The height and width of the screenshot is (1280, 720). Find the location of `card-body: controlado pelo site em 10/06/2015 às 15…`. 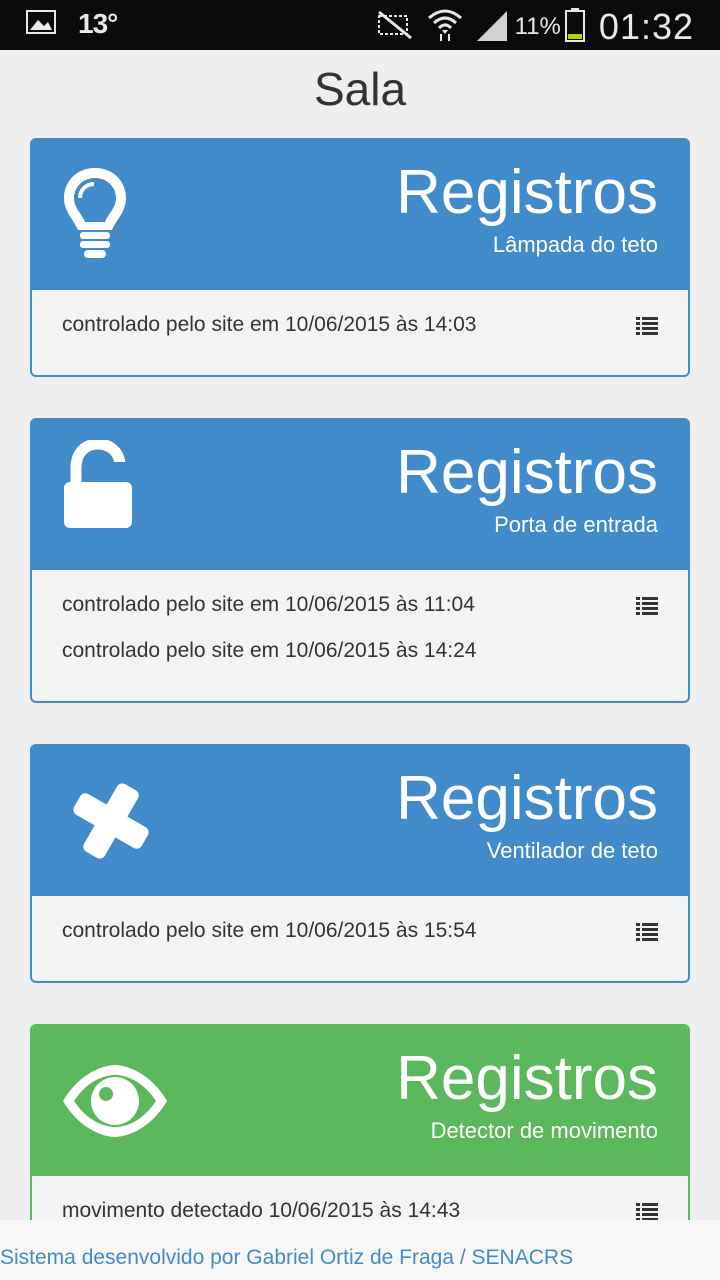

card-body: controlado pelo site em 10/06/2015 às 15… is located at coordinates (360, 934).